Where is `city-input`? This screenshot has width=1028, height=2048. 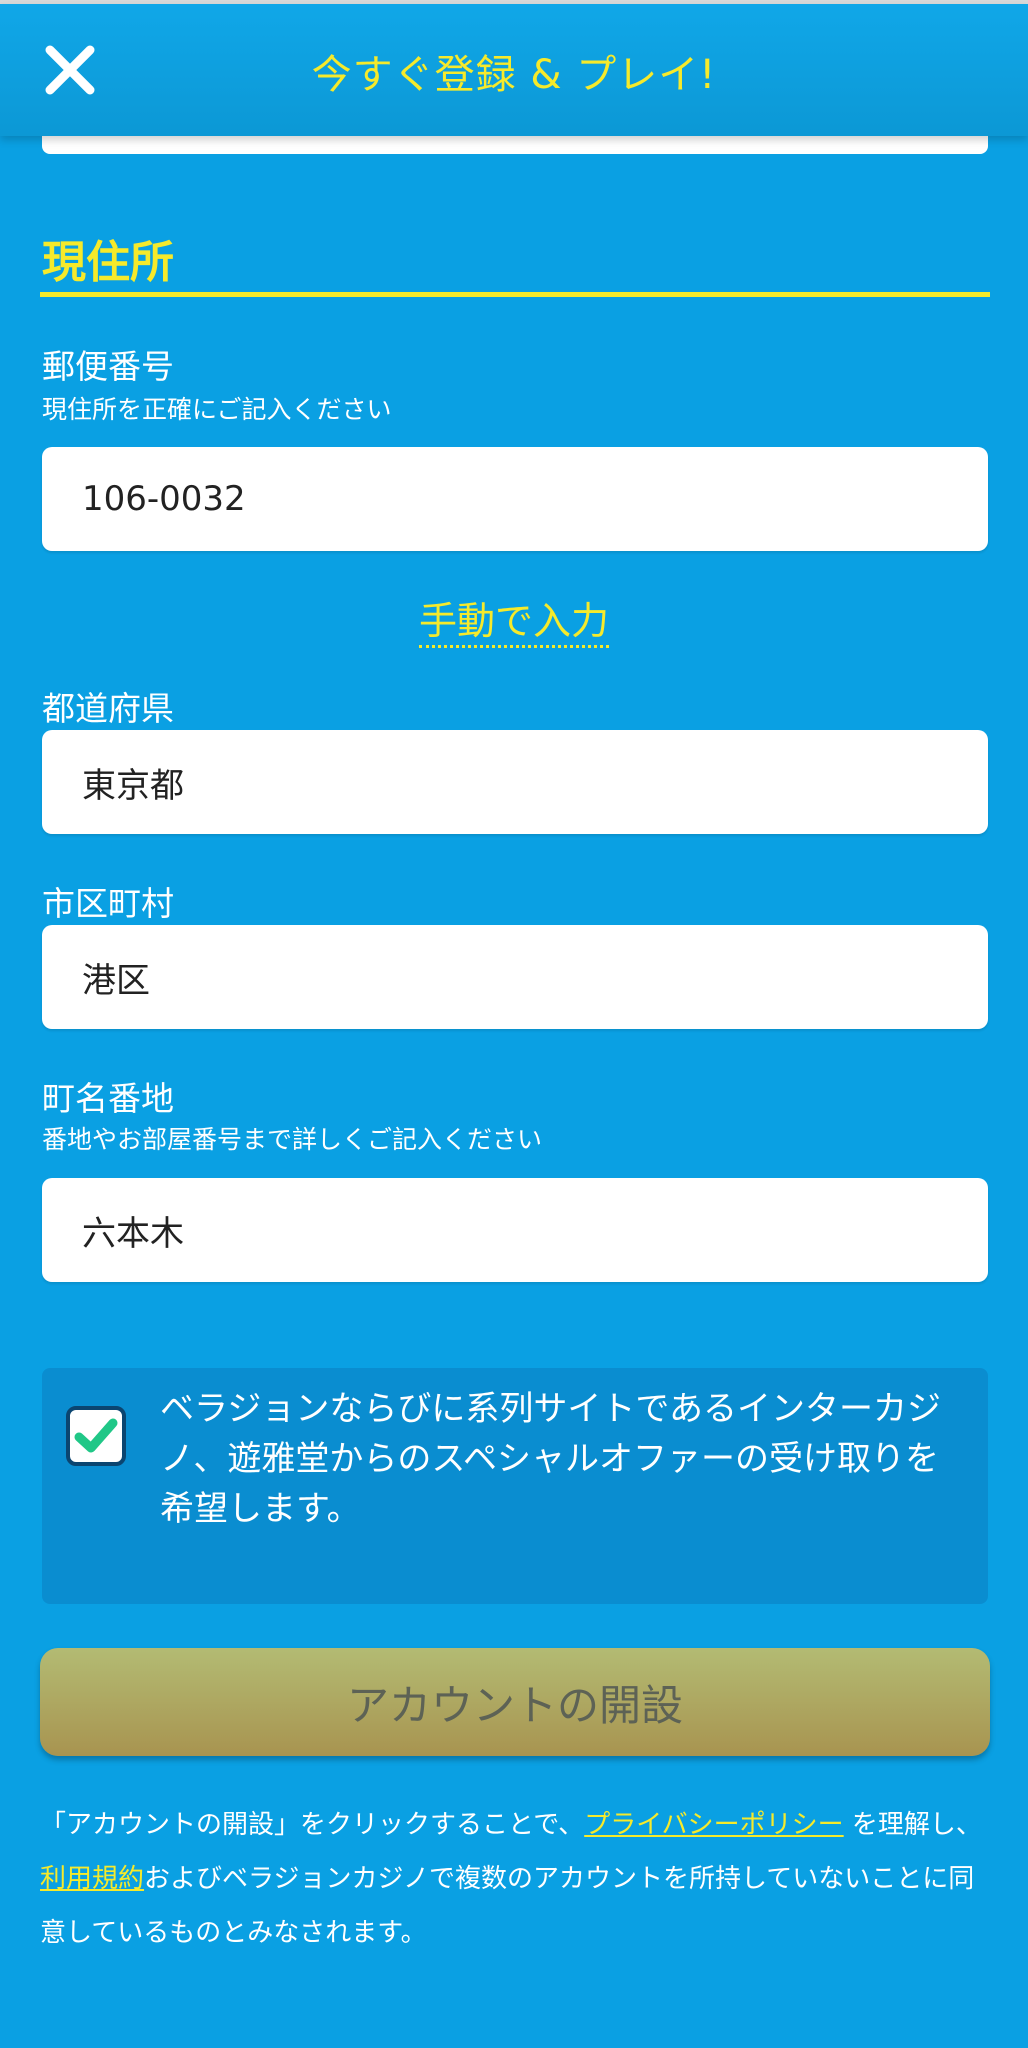
city-input is located at coordinates (515, 977).